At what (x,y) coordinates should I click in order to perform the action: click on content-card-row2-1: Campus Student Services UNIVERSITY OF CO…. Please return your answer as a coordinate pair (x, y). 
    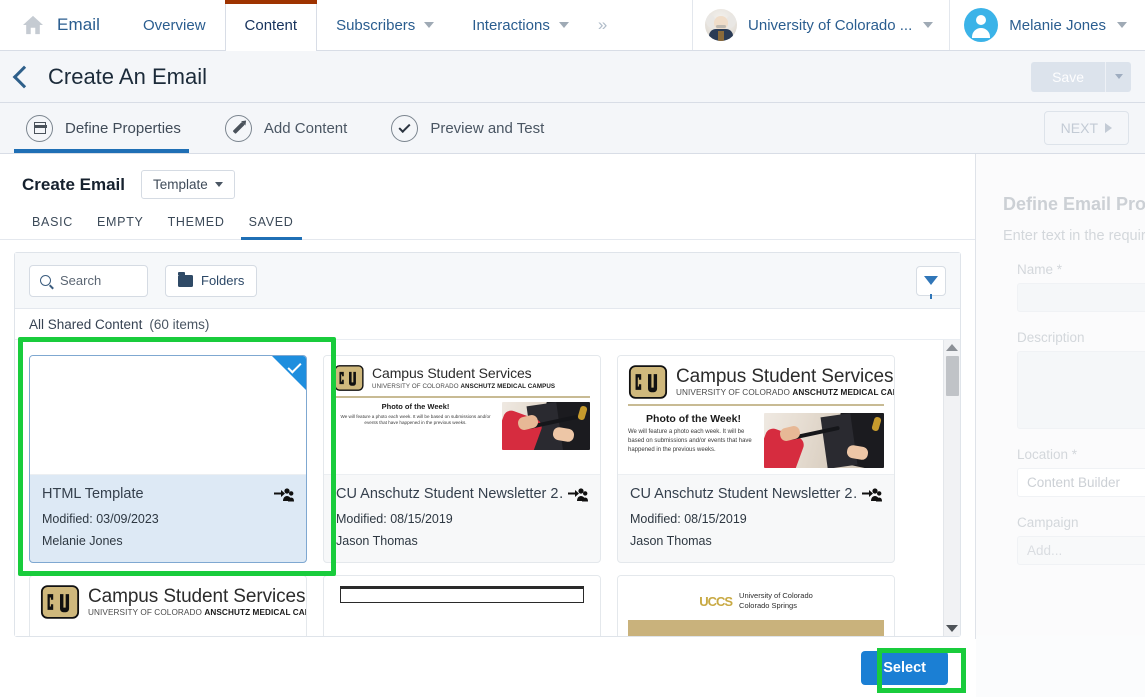
    Looking at the image, I should click on (168, 605).